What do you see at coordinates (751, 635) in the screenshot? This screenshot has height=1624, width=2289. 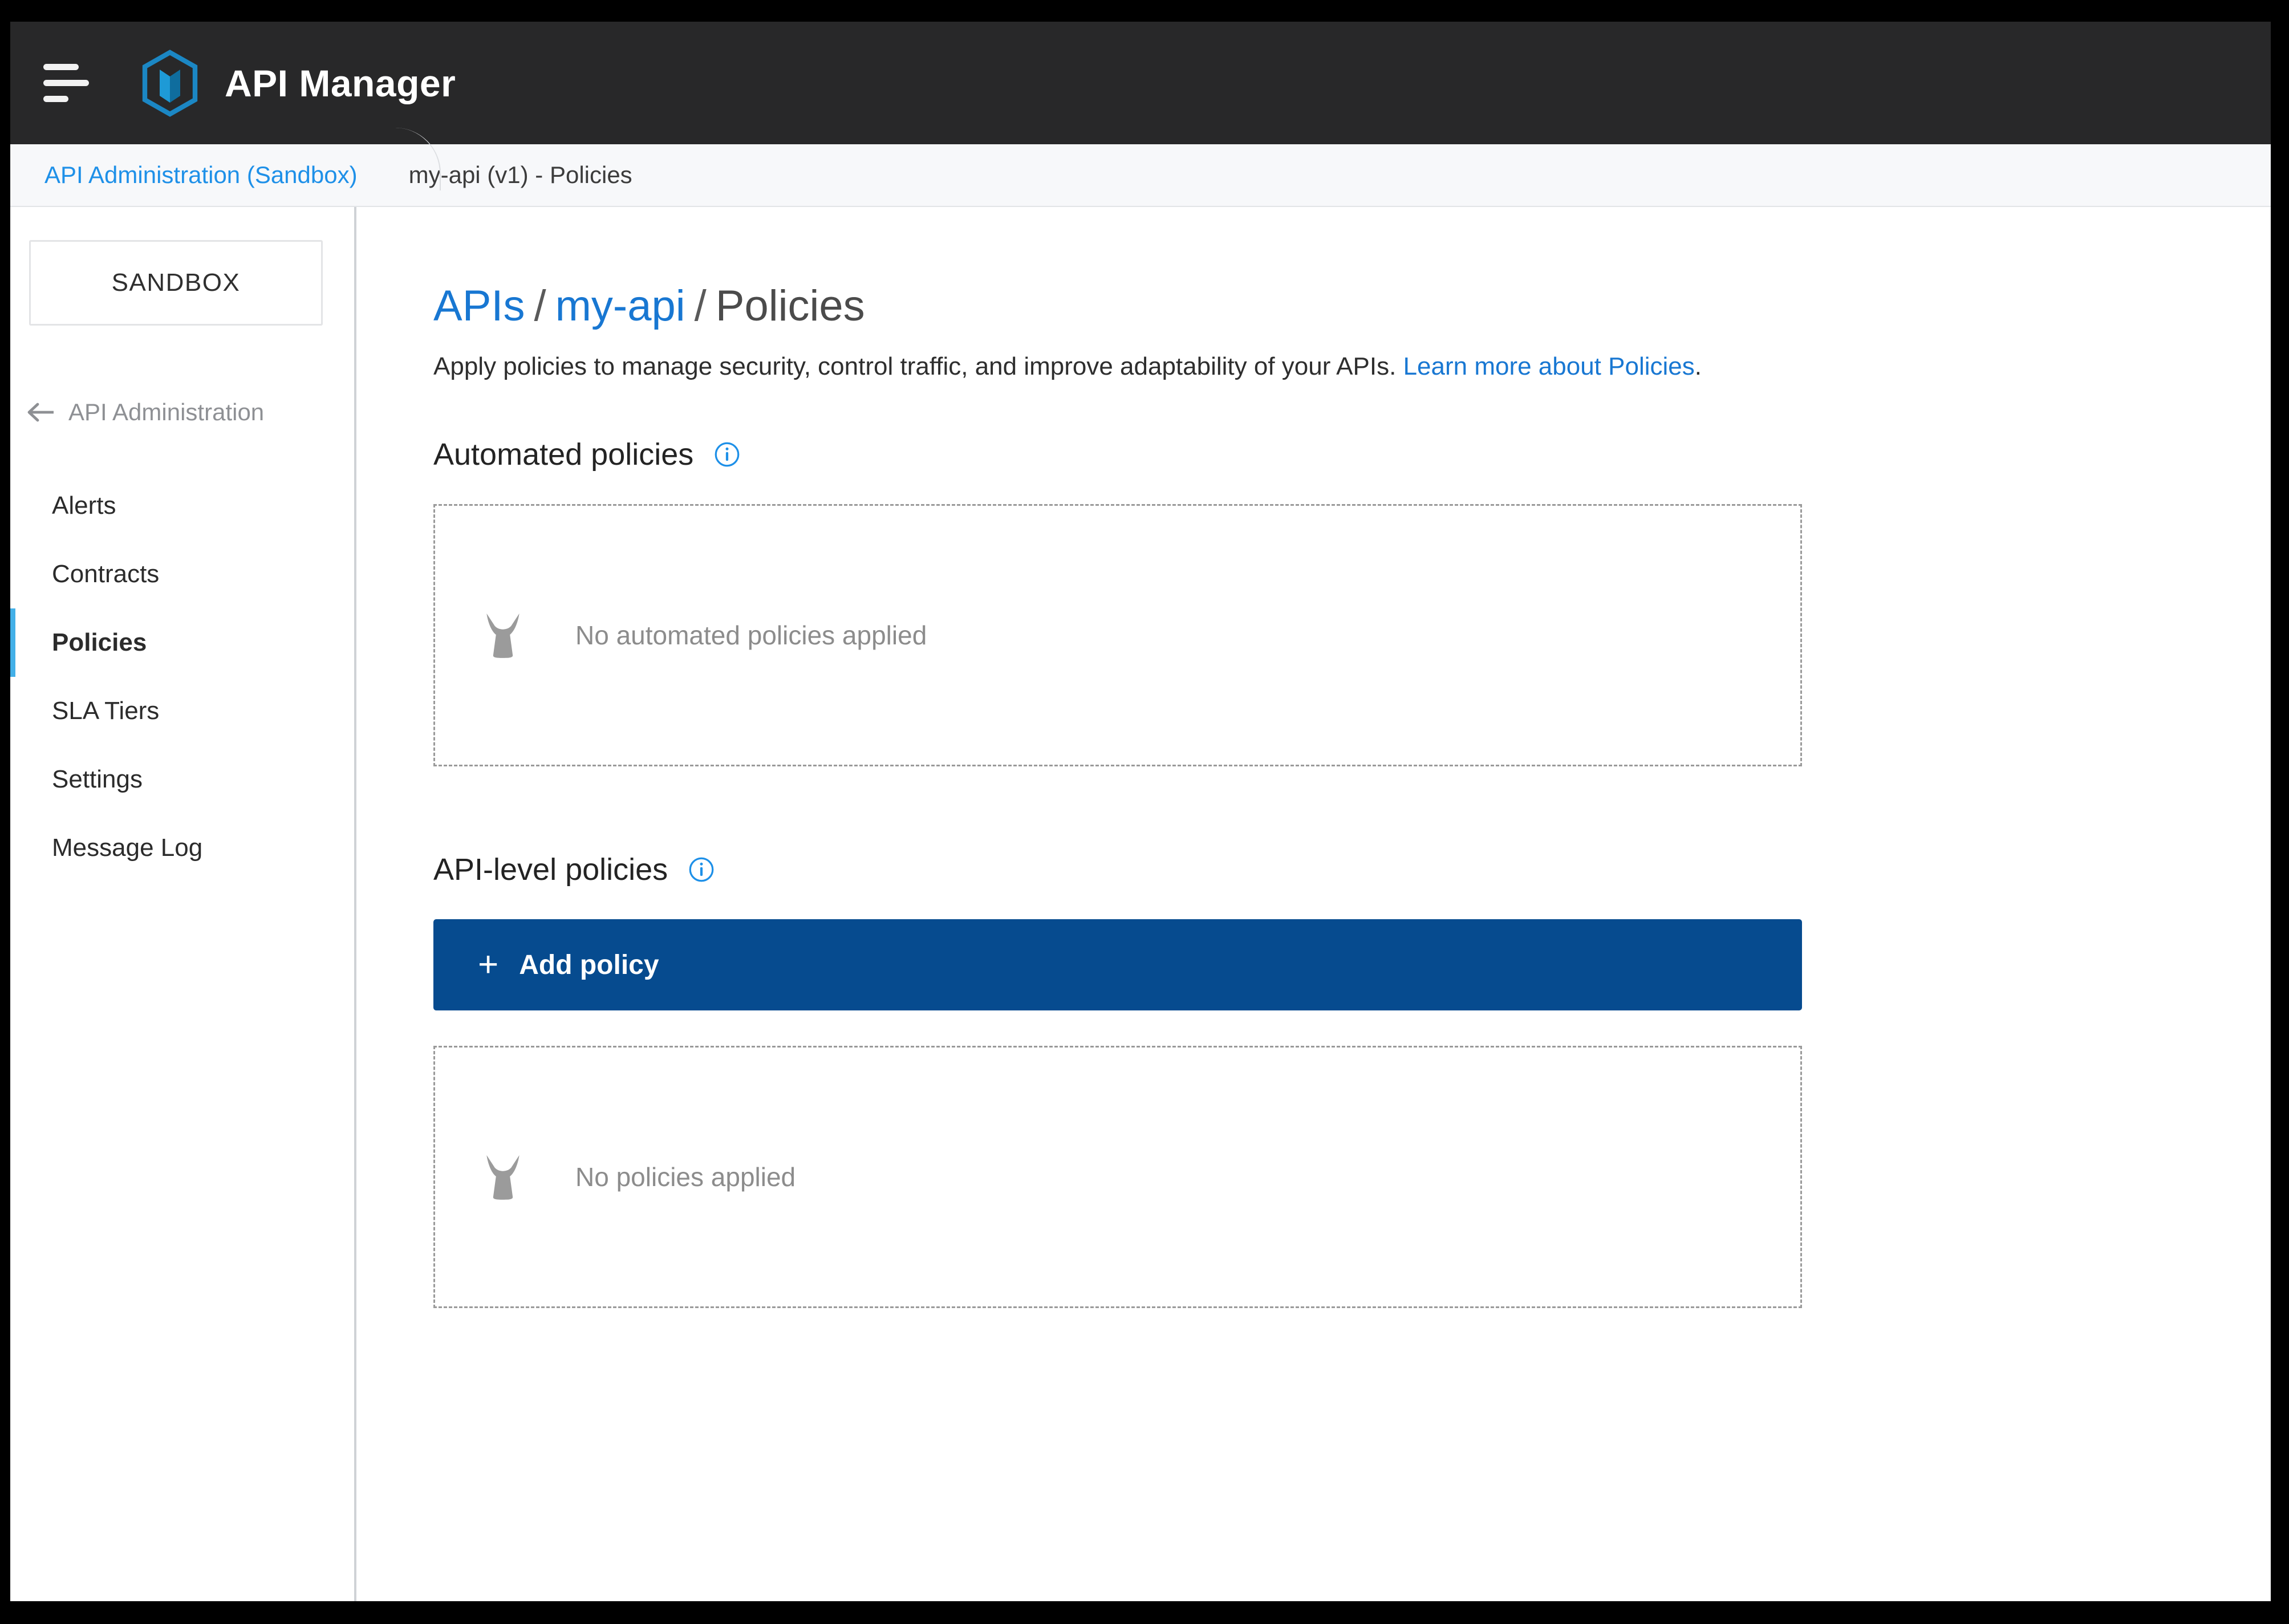 I see `empty-state-text: No automated policies applied` at bounding box center [751, 635].